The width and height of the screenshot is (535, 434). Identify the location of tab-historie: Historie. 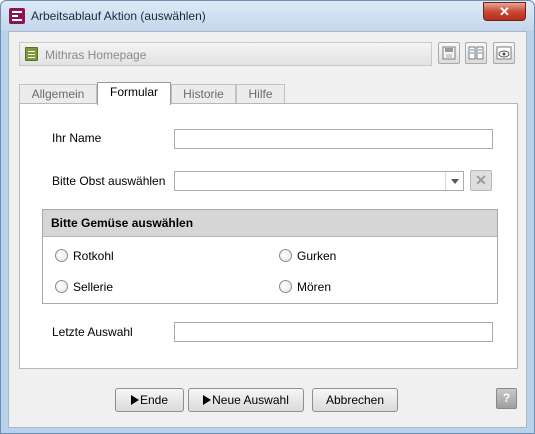
(203, 94).